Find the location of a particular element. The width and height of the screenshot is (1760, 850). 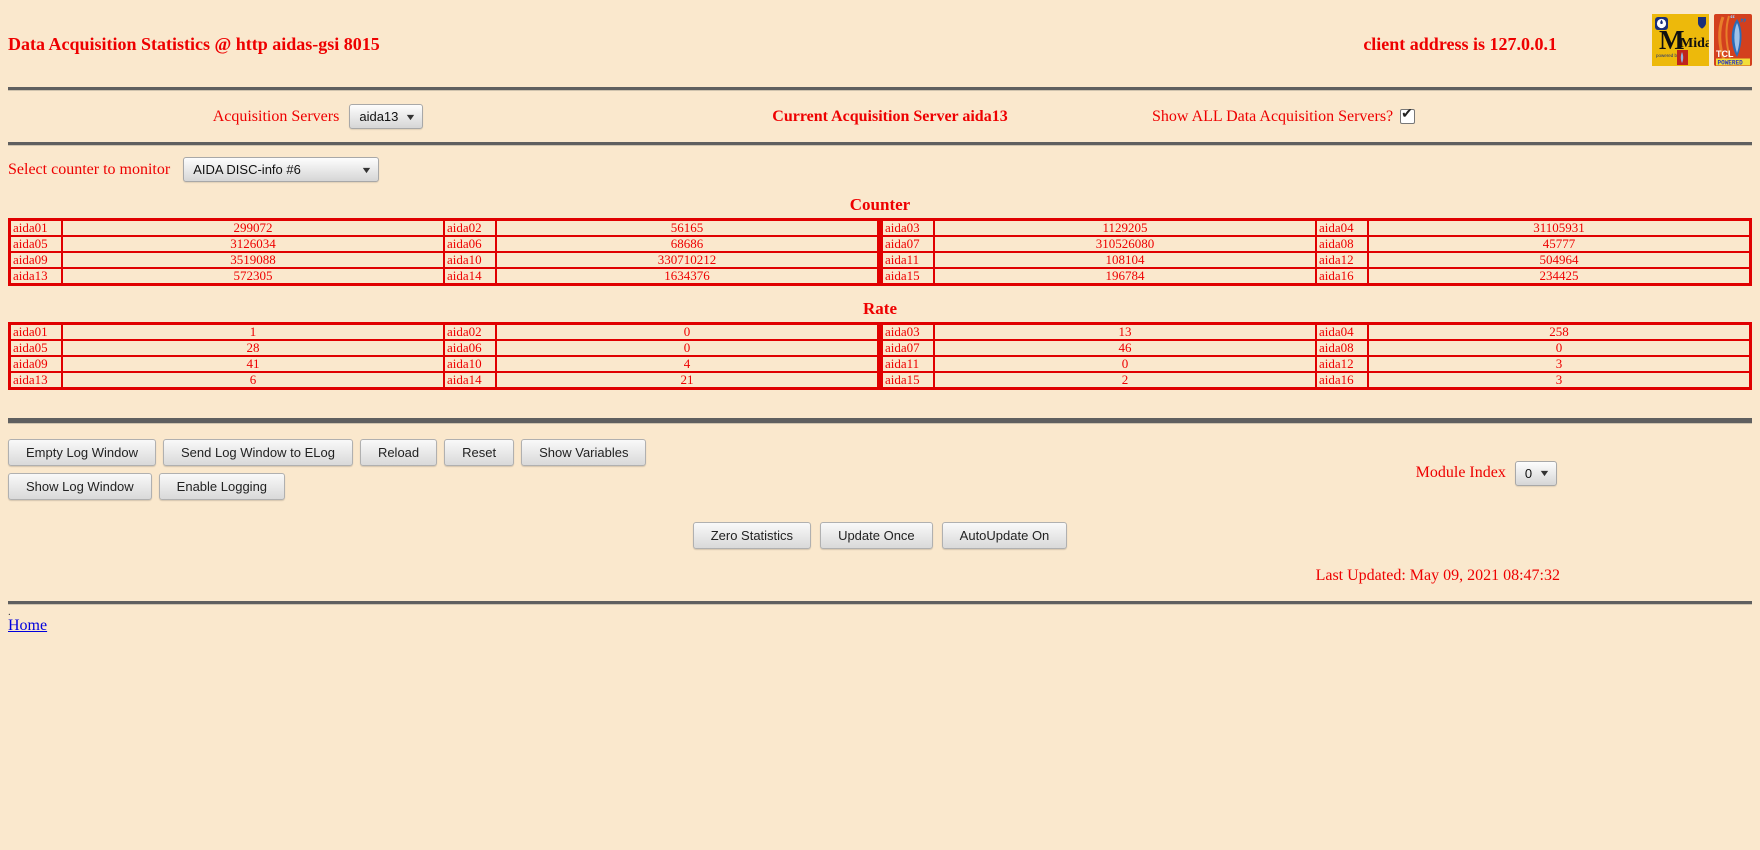

tcl-powered-logo: ” “ TCL POWERED is located at coordinates (1733, 40).